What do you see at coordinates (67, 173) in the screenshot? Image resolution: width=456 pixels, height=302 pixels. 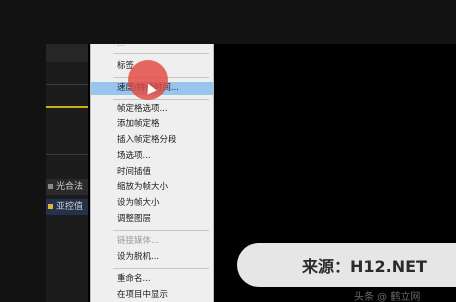 I see `timeline-track-panel: 光合法 亚控值` at bounding box center [67, 173].